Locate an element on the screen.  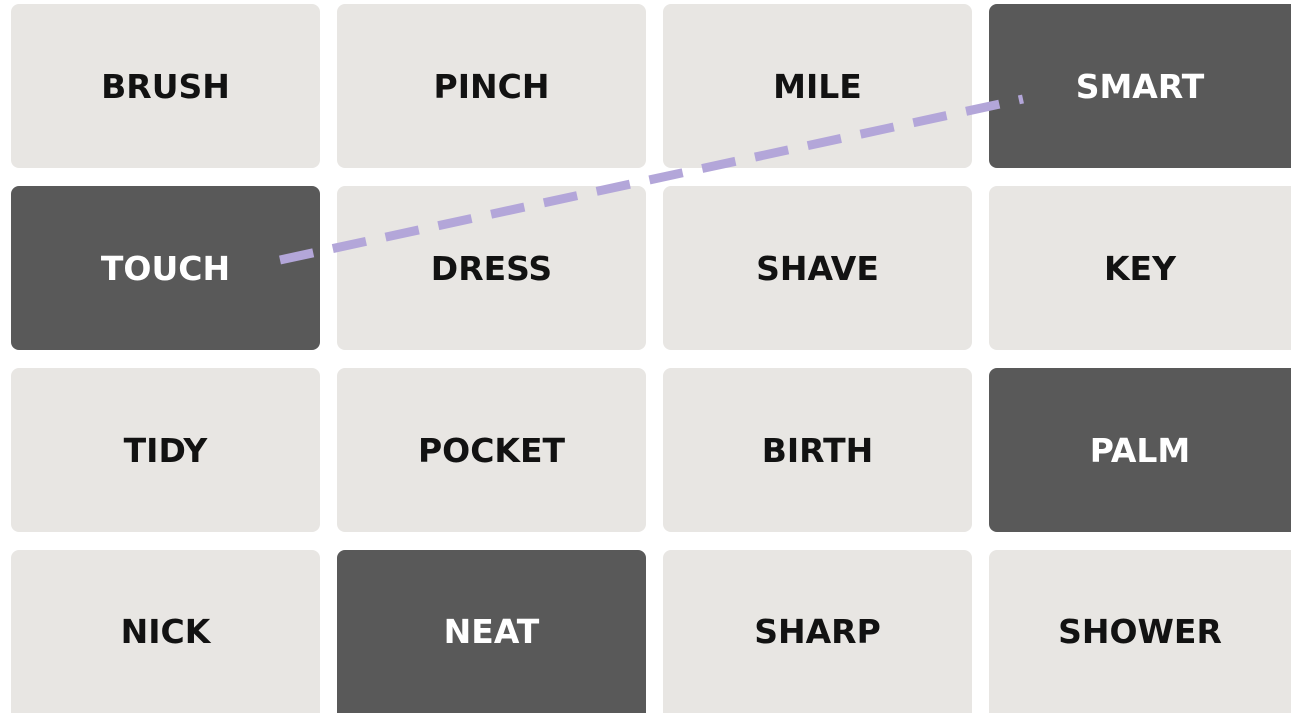
tile-word: NEAT is located at coordinates (491, 631).